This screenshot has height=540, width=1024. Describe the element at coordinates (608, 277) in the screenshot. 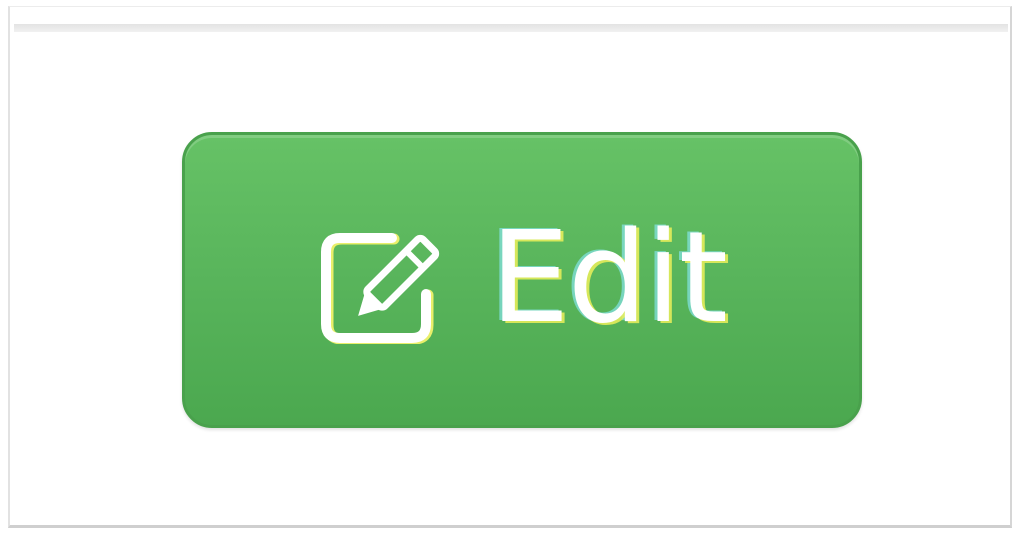

I see `edit-button-label: Edit` at that location.